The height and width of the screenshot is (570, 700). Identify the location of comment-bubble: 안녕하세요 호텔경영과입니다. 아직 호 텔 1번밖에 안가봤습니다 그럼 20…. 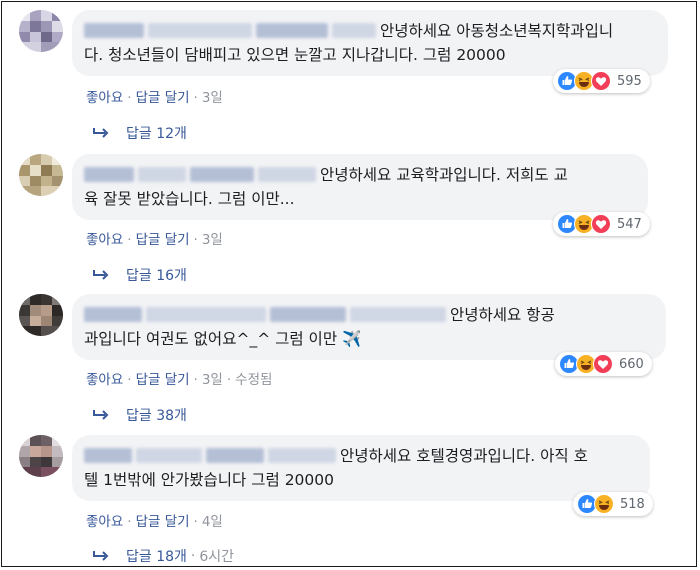
(361, 468).